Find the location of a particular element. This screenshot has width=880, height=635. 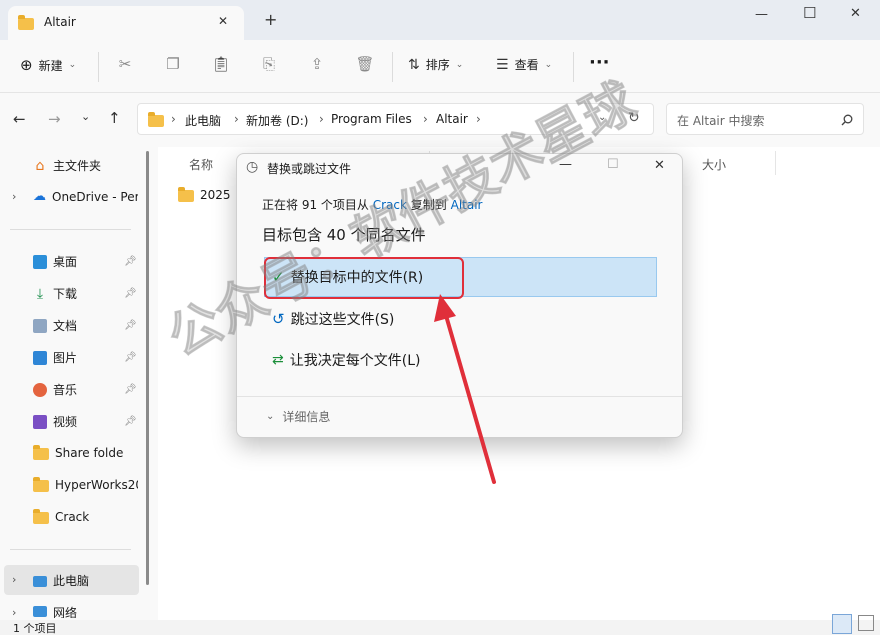

desktop-icon is located at coordinates (40, 261).